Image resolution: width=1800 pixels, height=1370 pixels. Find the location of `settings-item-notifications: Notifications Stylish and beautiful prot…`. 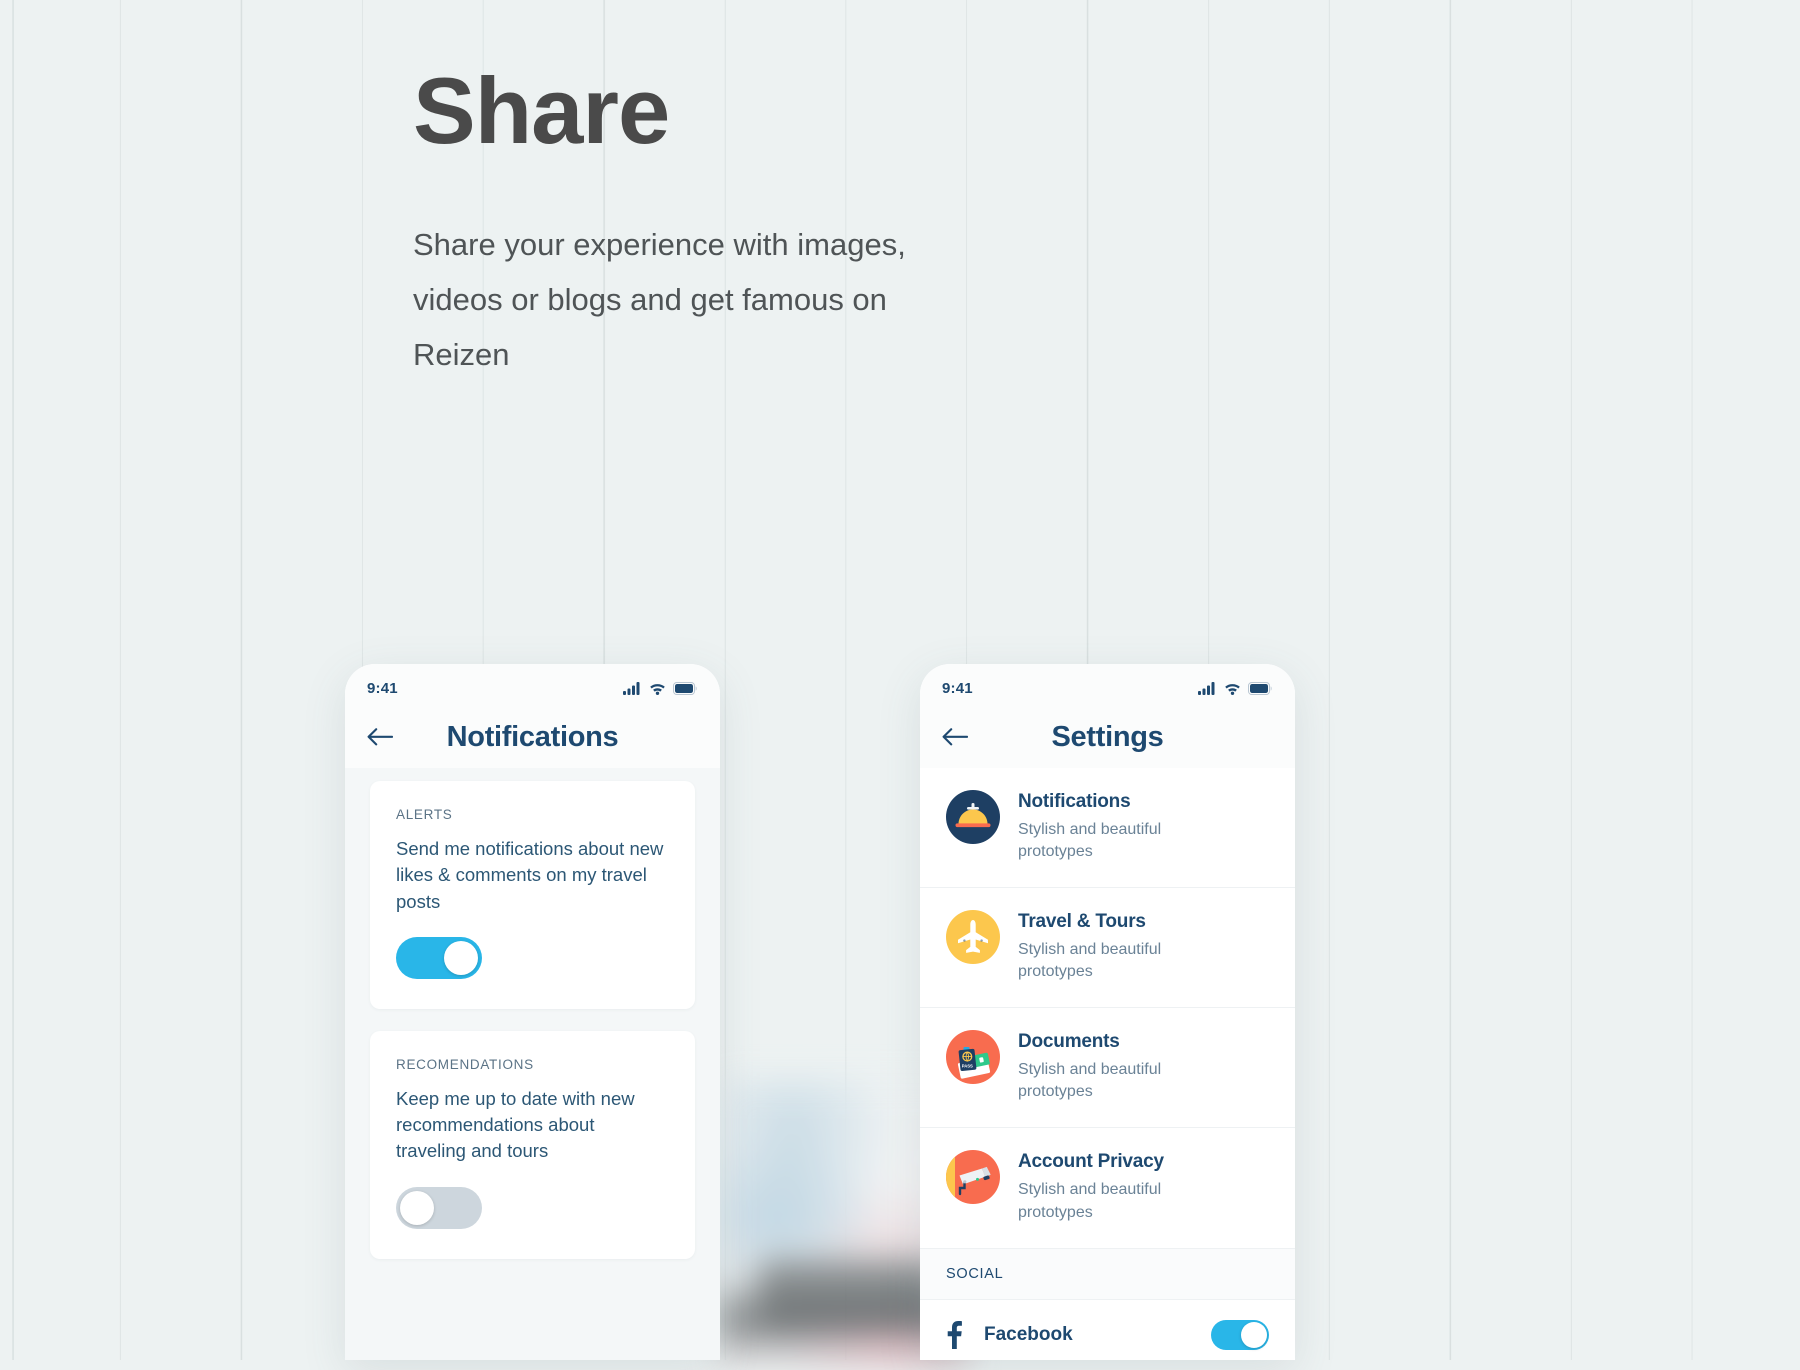

settings-item-notifications: Notifications Stylish and beautiful prot… is located at coordinates (1107, 828).